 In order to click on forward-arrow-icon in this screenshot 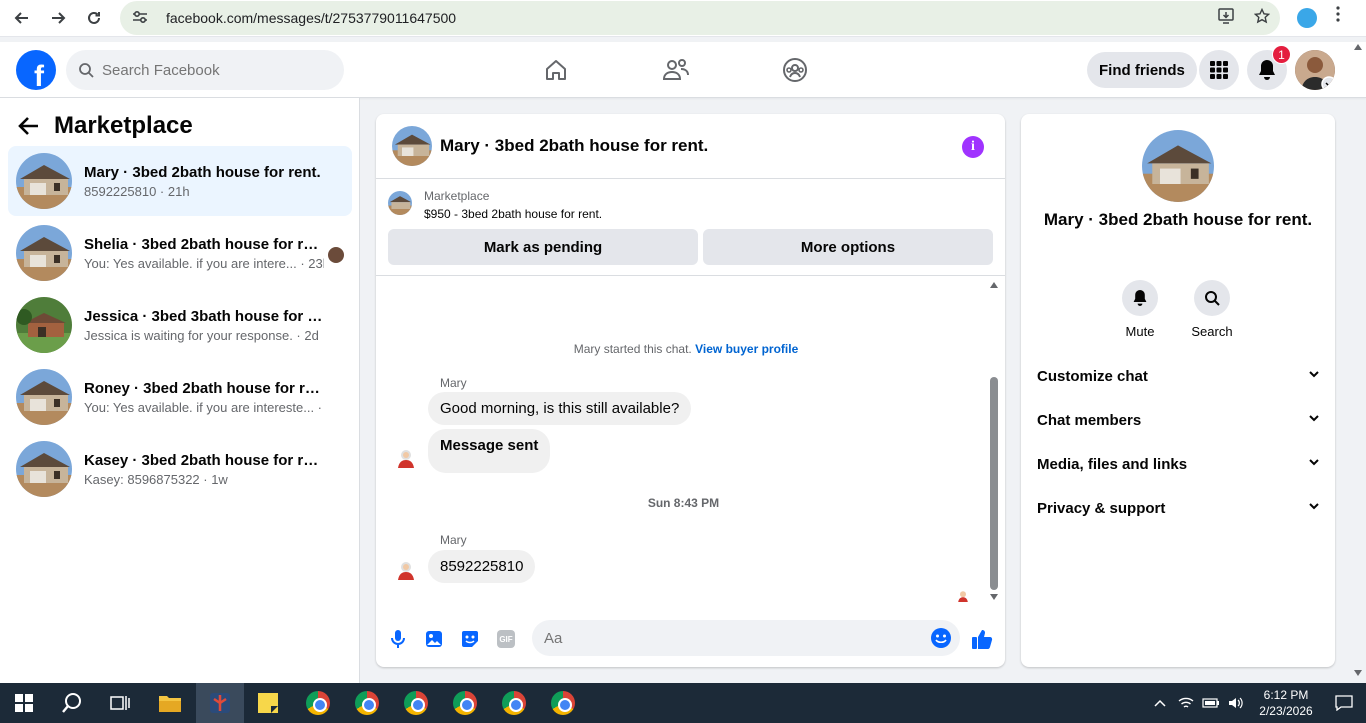, I will do `click(58, 18)`.